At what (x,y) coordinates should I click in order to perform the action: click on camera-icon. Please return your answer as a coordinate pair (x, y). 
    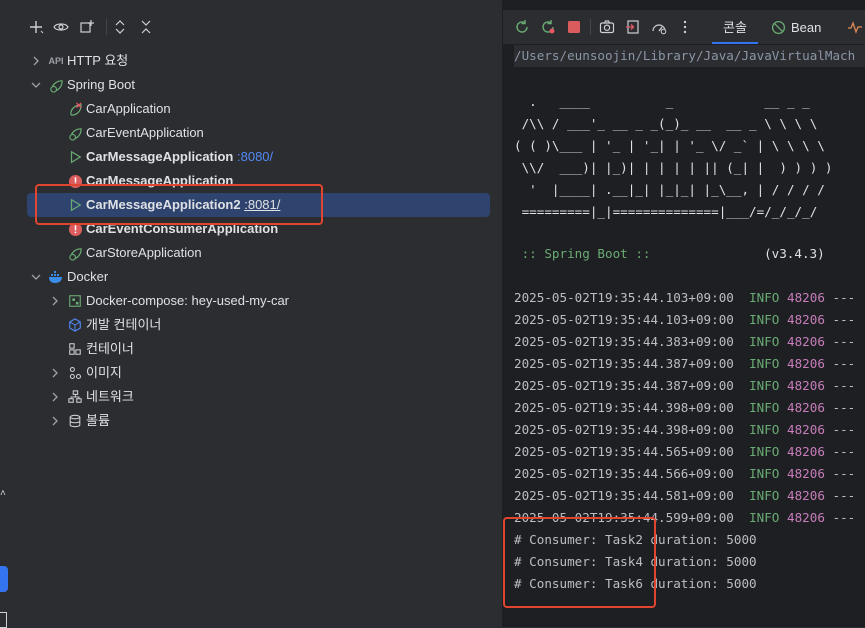
    Looking at the image, I should click on (607, 27).